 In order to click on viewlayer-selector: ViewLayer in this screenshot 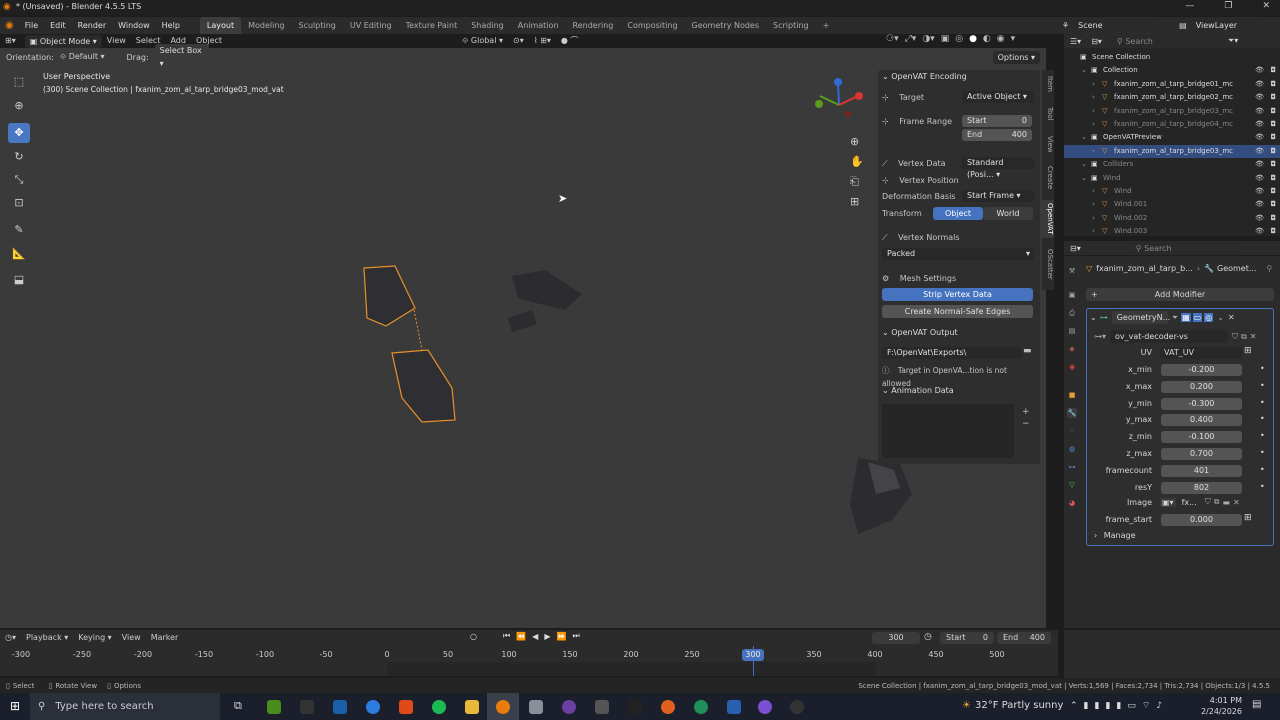, I will do `click(1225, 25)`.